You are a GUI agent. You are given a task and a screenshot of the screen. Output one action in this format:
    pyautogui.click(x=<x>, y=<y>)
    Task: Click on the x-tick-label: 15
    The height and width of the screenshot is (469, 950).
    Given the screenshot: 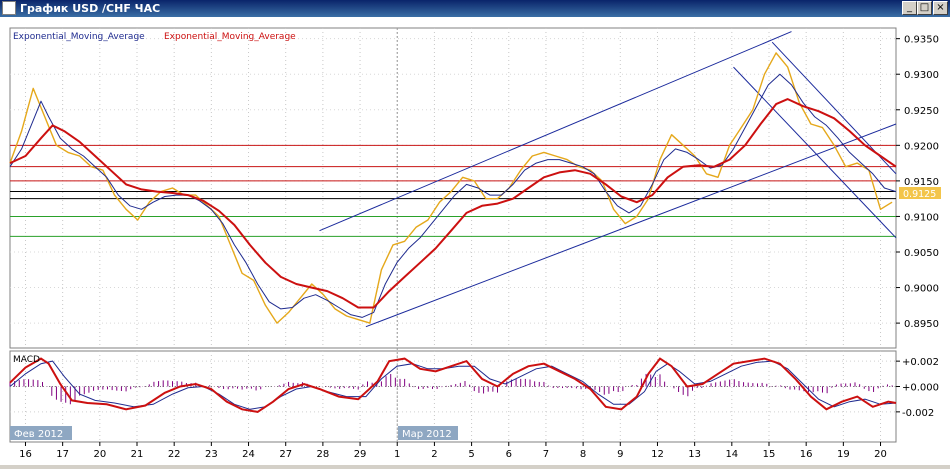 What is the action you would take?
    pyautogui.click(x=769, y=454)
    